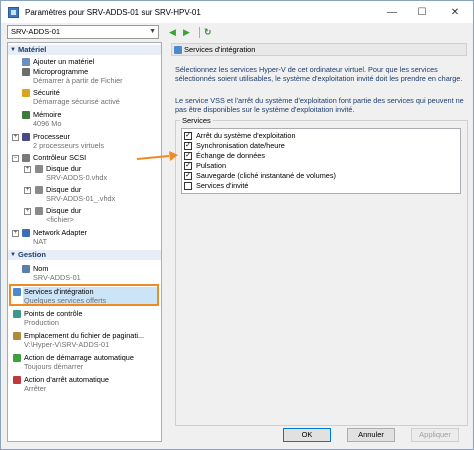  What do you see at coordinates (66, 384) in the screenshot?
I see `tree-item-auto-stop-action: Action d'arrêt automatique Arrêter` at bounding box center [66, 384].